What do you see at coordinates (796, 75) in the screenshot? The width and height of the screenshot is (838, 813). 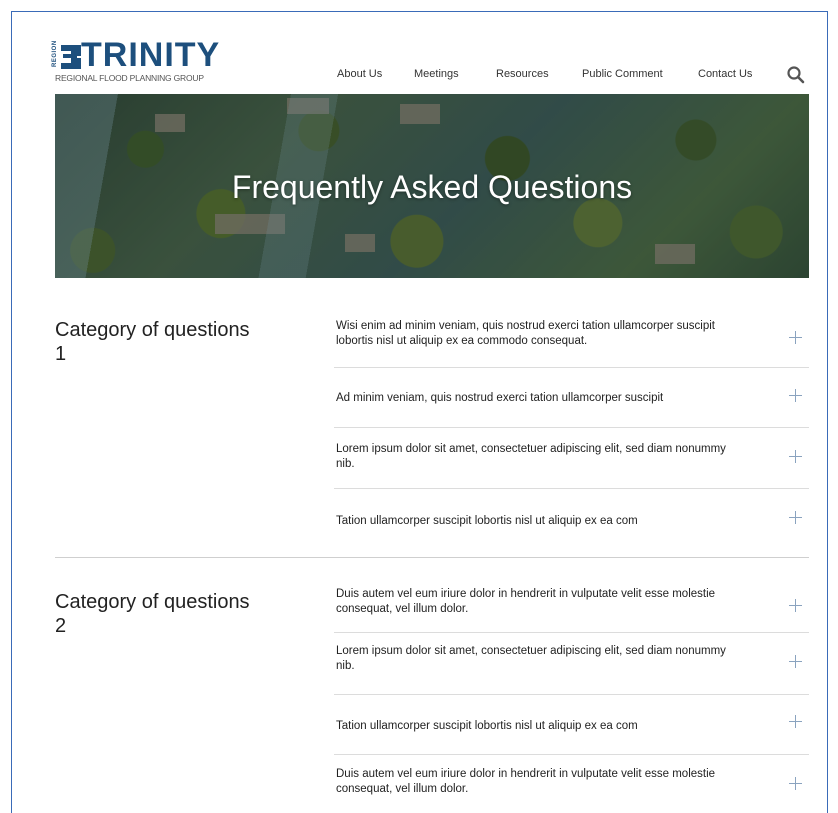 I see `search-icon` at bounding box center [796, 75].